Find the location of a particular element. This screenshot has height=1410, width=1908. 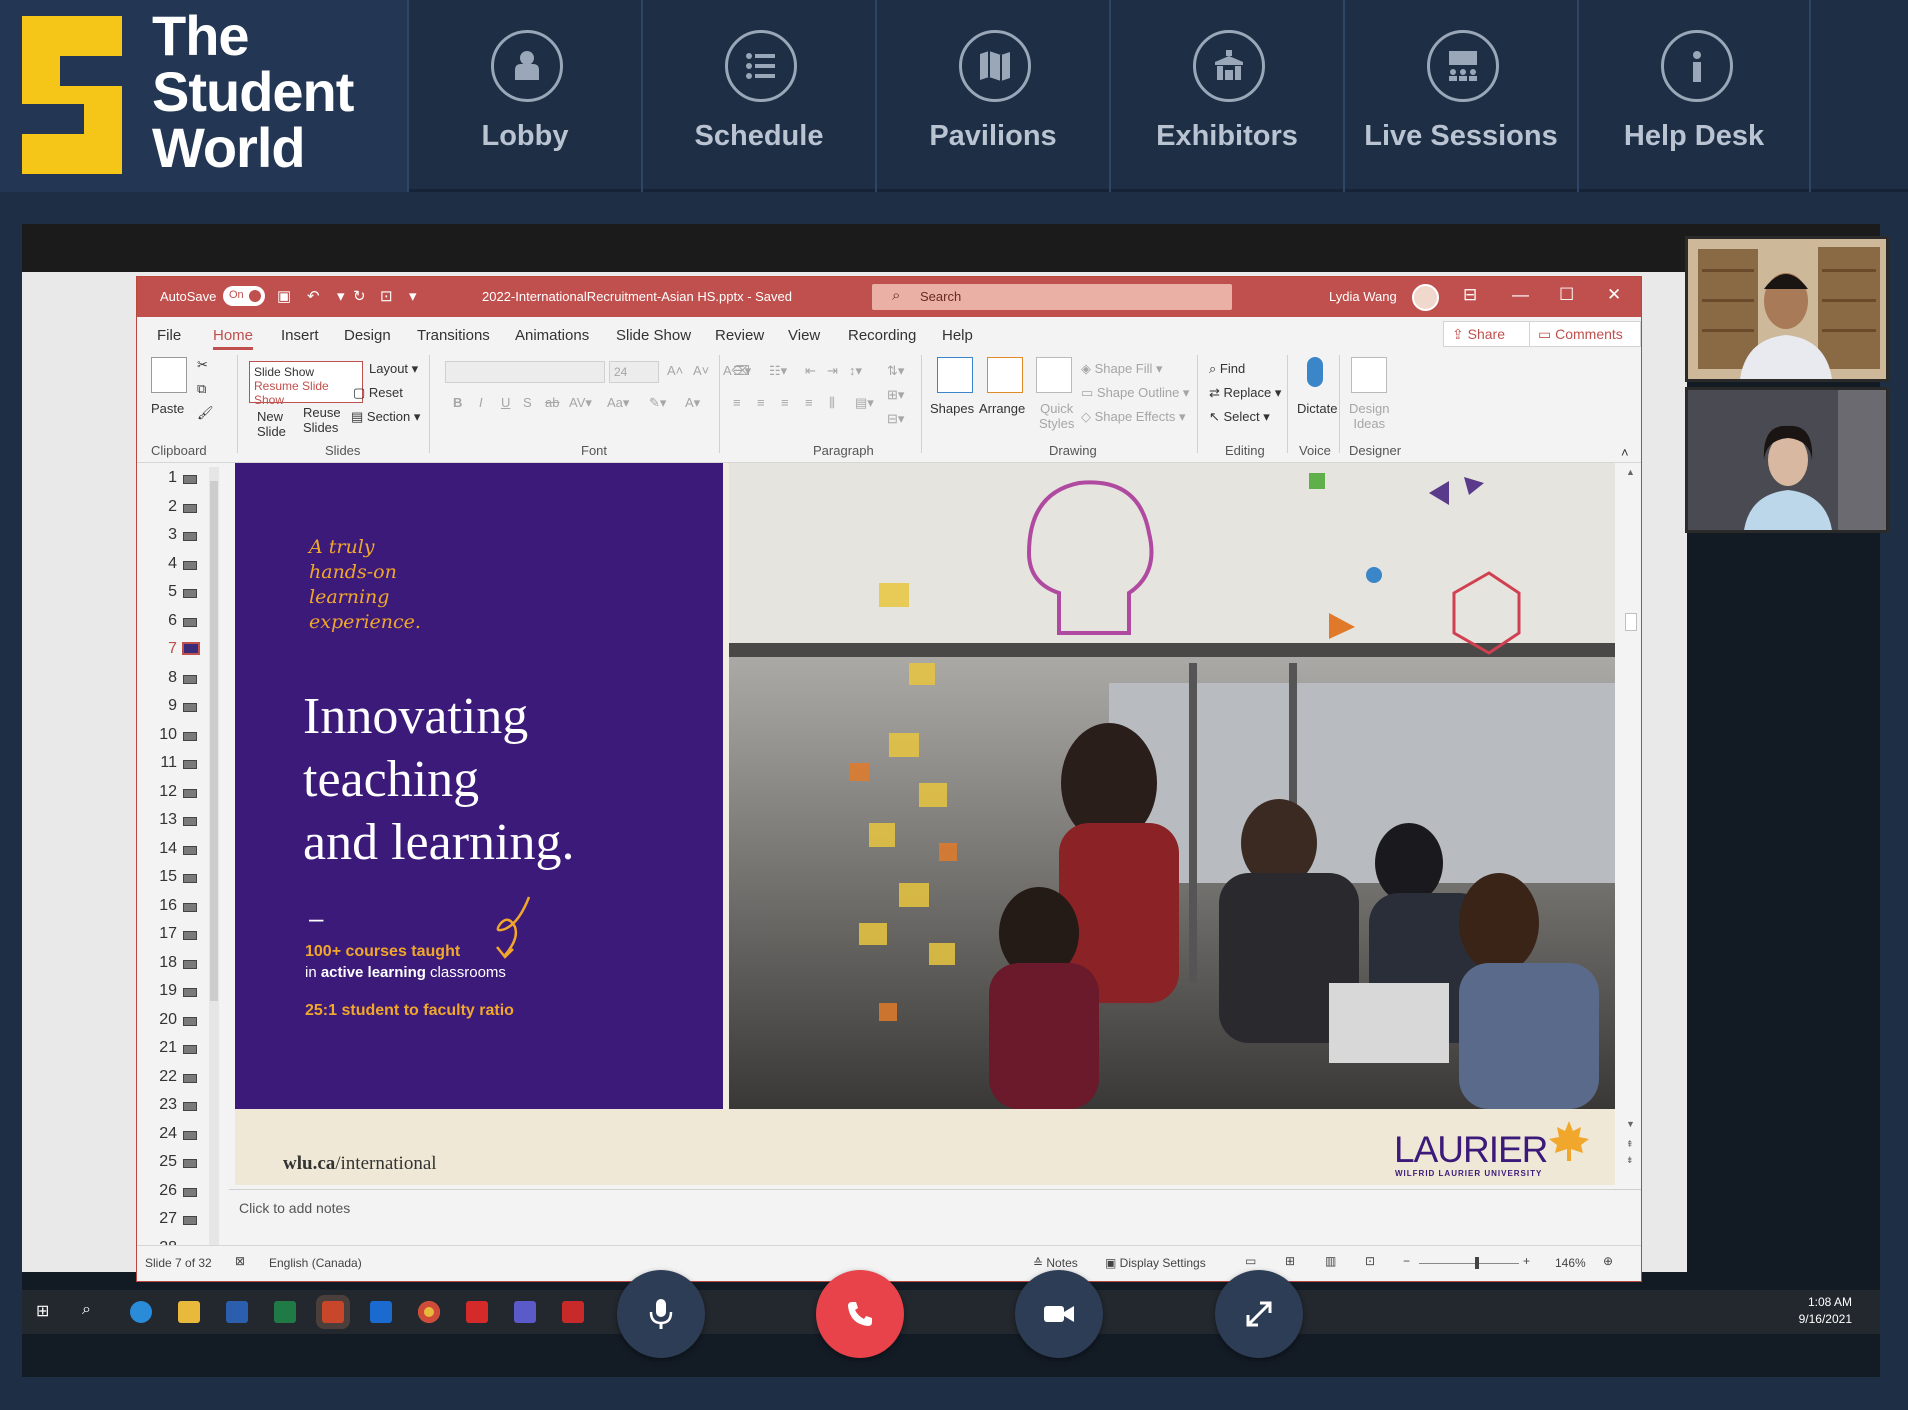

slide-thumbnail: 23 is located at coordinates (167, 1106).